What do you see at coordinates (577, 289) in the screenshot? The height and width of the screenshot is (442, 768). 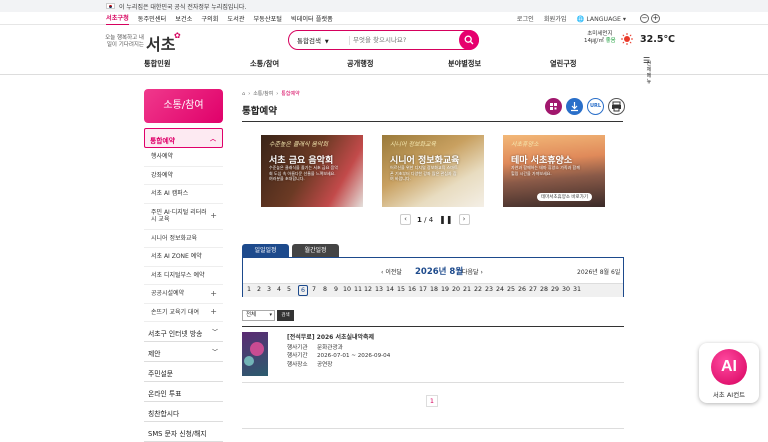 I see `calendar-day-31: 31` at bounding box center [577, 289].